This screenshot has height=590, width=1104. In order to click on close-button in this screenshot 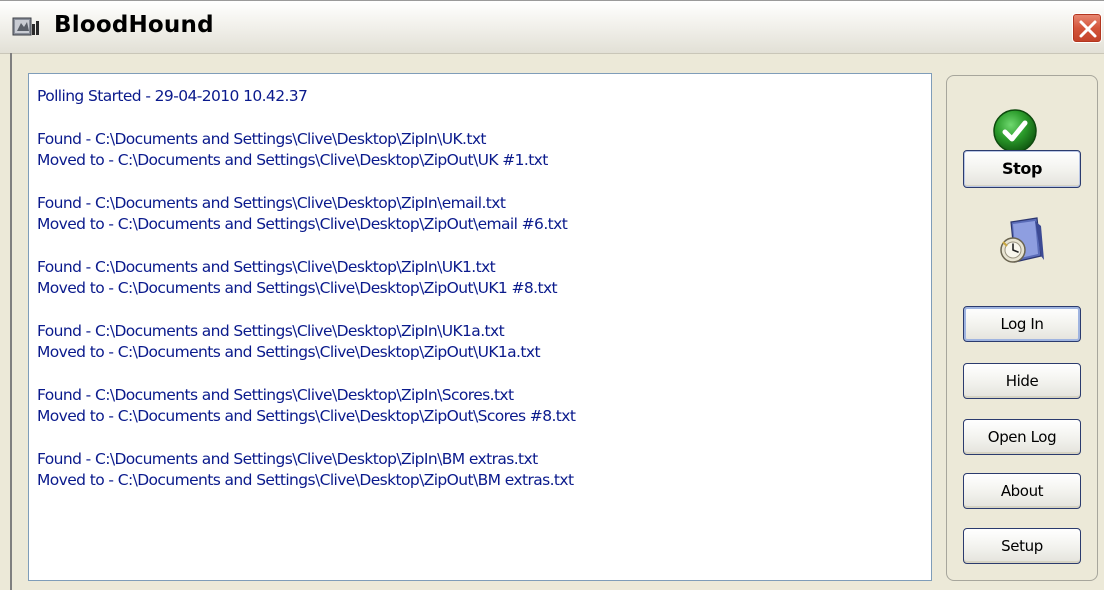, I will do `click(1087, 28)`.